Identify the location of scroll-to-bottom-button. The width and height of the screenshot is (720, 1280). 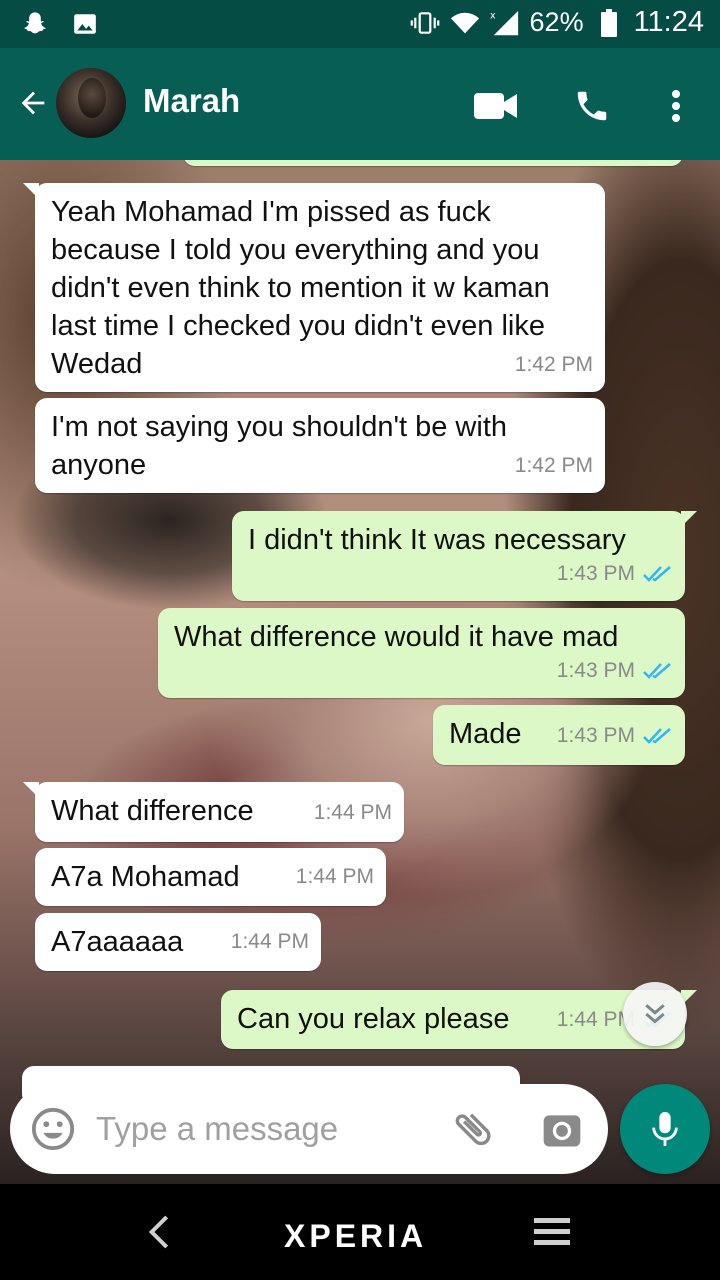
(655, 1014).